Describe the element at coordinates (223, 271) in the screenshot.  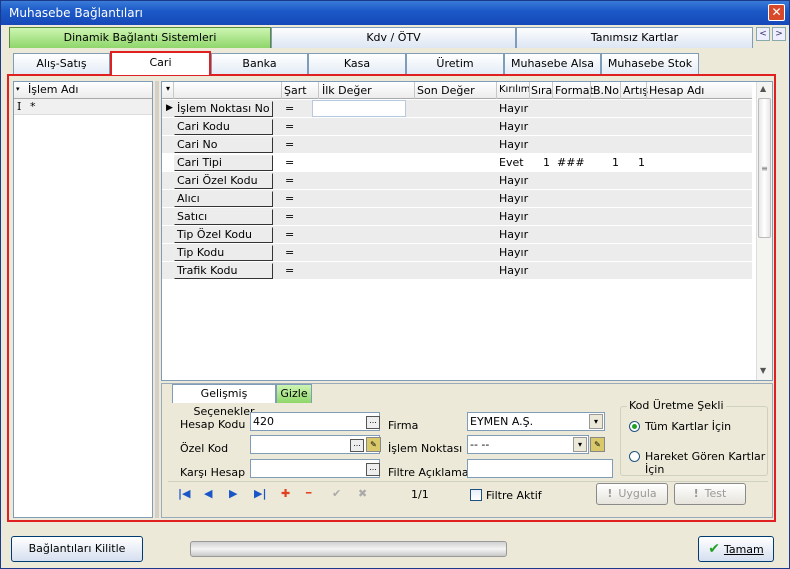
I see `field-name-cell: Trafik Kodu` at that location.